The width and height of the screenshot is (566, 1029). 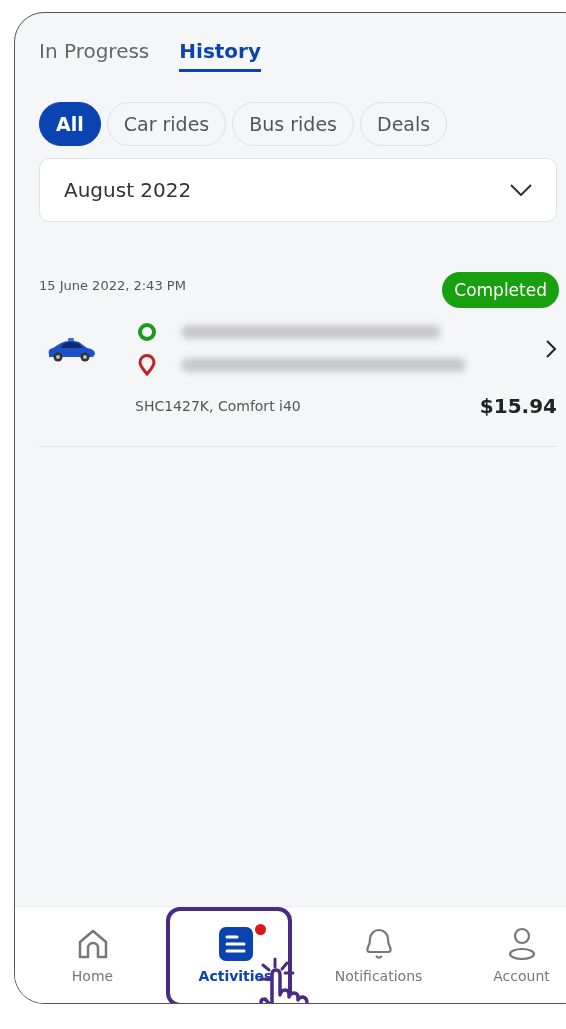 What do you see at coordinates (147, 332) in the screenshot?
I see `pickup-circle-icon` at bounding box center [147, 332].